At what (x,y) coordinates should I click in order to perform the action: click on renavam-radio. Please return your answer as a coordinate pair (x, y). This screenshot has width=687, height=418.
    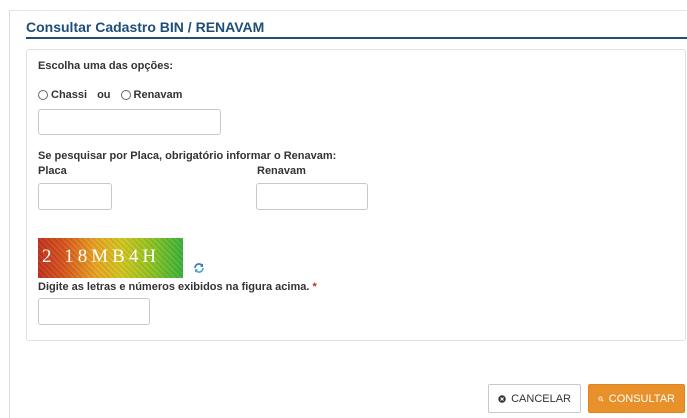
    Looking at the image, I should click on (125, 95).